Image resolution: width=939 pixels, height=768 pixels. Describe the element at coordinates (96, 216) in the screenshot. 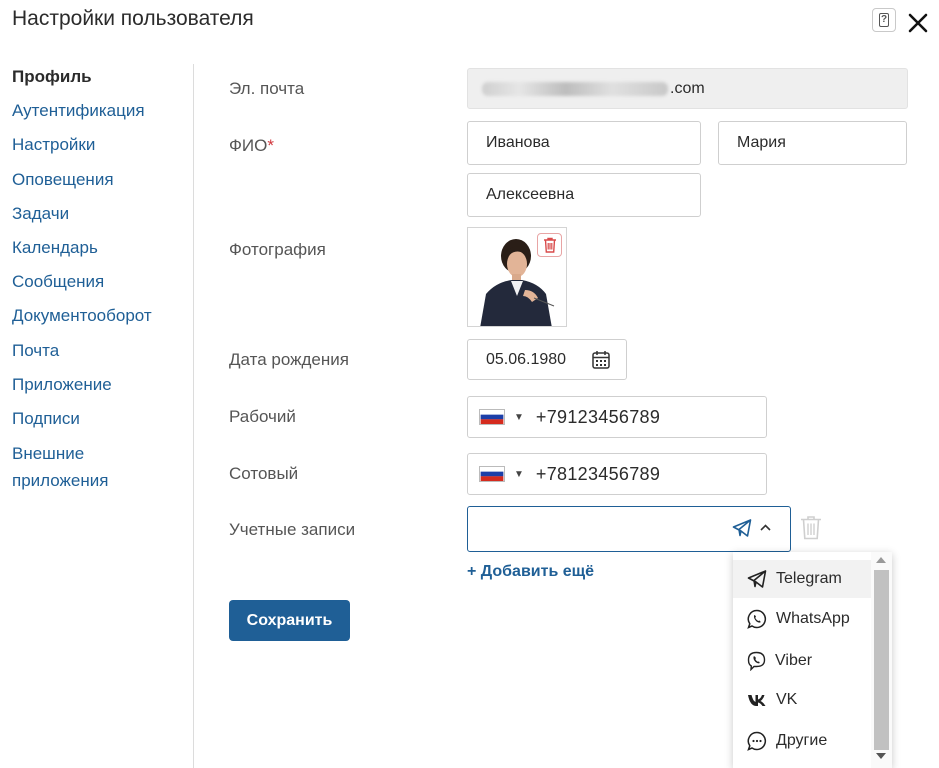

I see `sidebar-item-tasks: Задачи` at that location.